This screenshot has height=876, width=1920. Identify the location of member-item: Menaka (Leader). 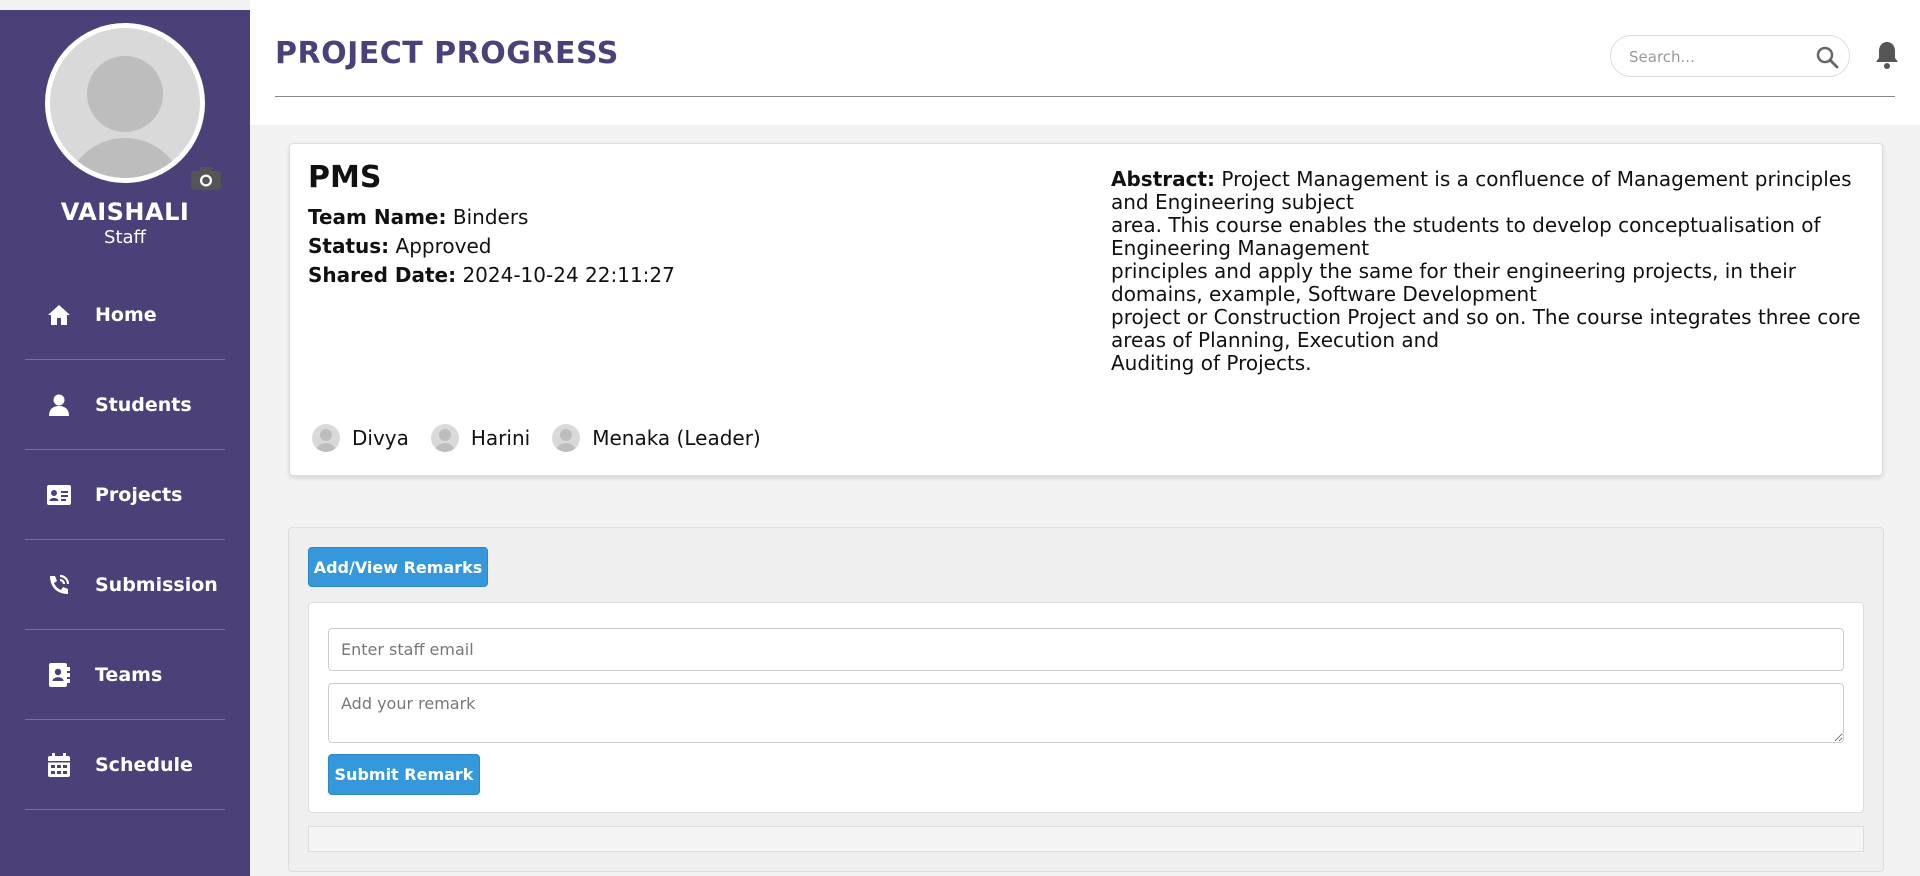
(656, 438).